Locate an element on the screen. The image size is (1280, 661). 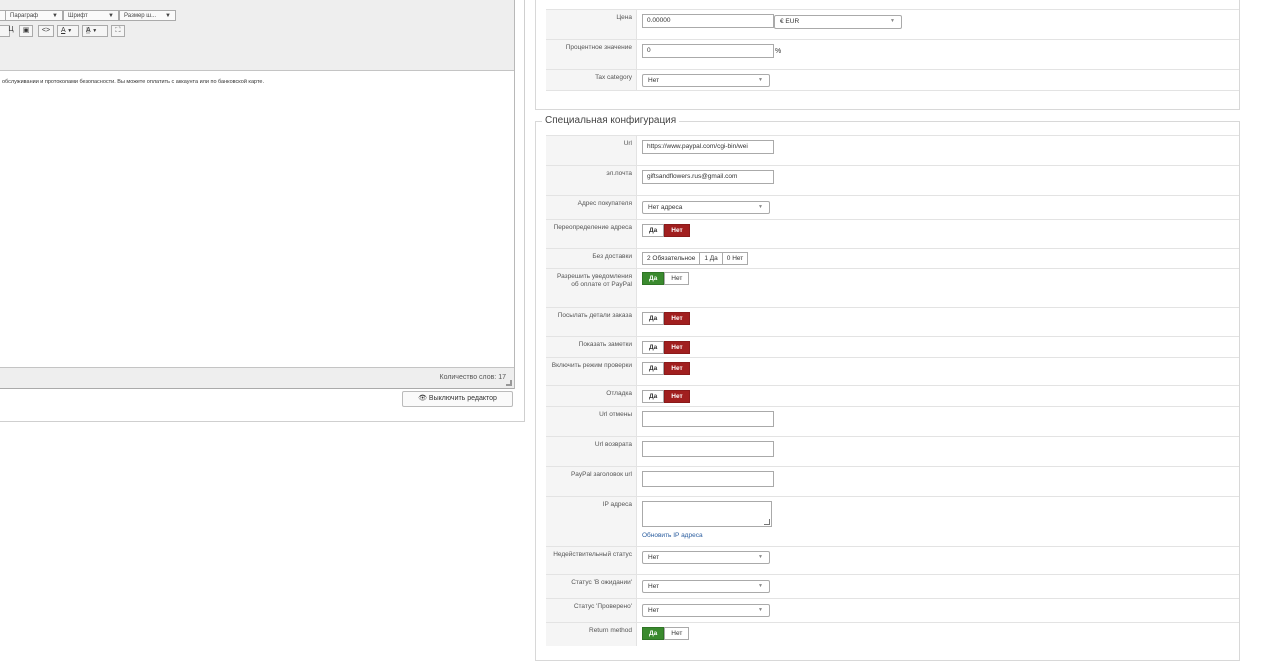
background-color-button: A ▼ is located at coordinates (95, 31).